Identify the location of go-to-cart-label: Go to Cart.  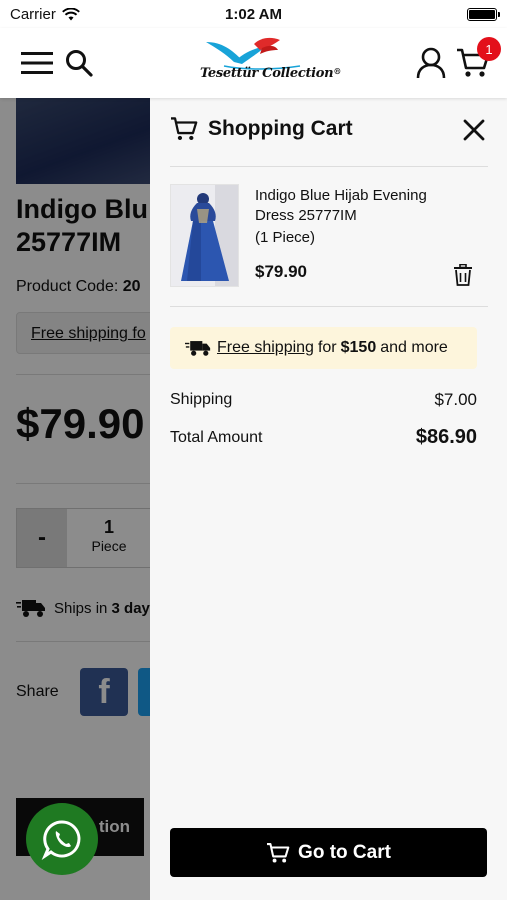
(344, 852).